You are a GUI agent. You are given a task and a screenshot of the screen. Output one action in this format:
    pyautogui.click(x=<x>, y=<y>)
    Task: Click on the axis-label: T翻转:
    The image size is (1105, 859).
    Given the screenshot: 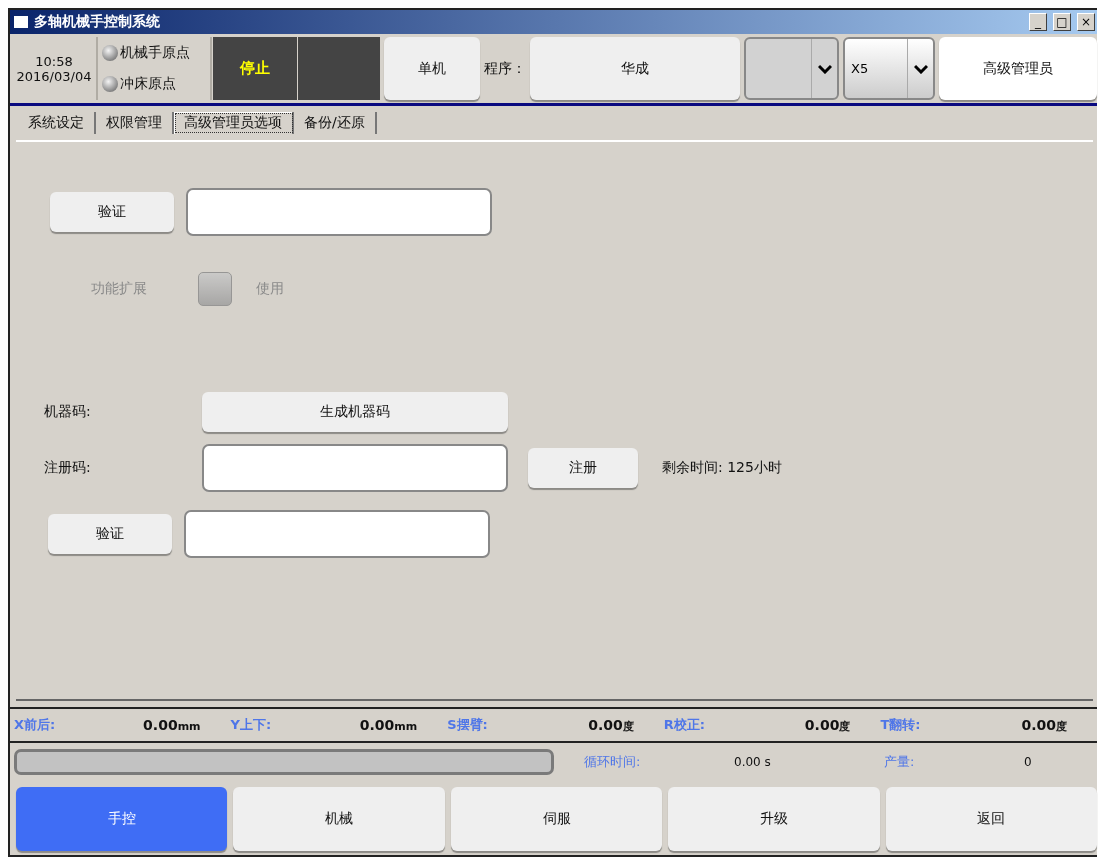 What is the action you would take?
    pyautogui.click(x=900, y=725)
    